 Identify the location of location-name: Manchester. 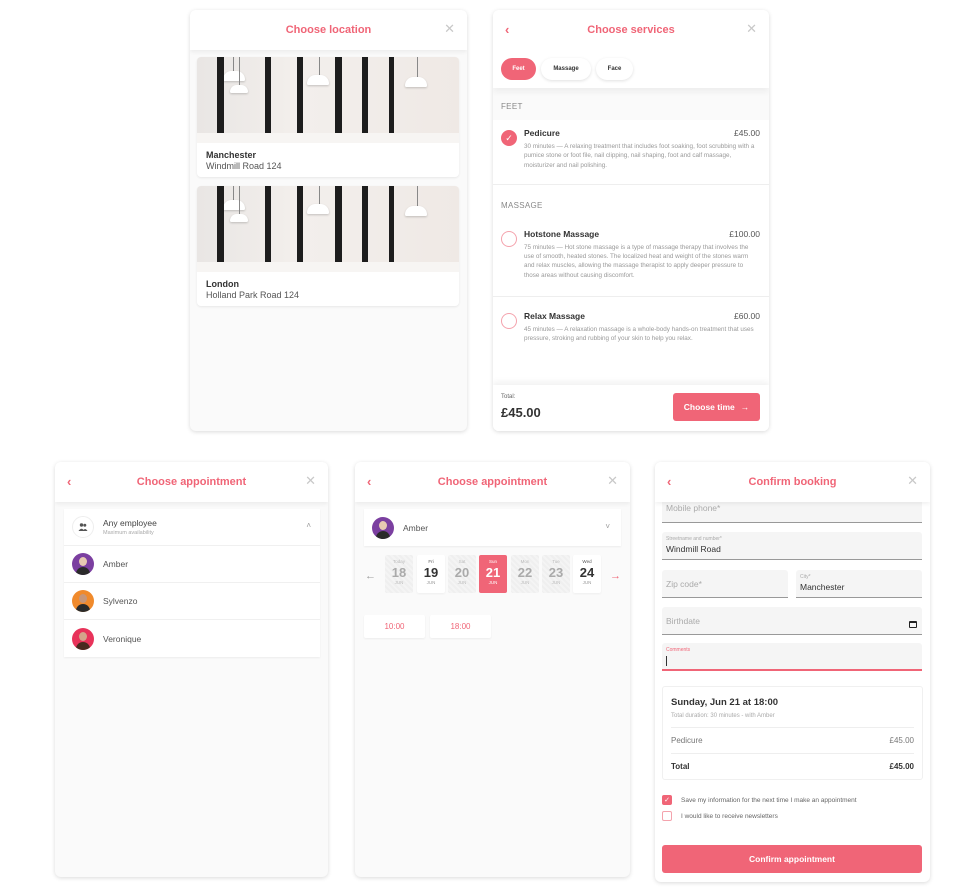
(231, 155).